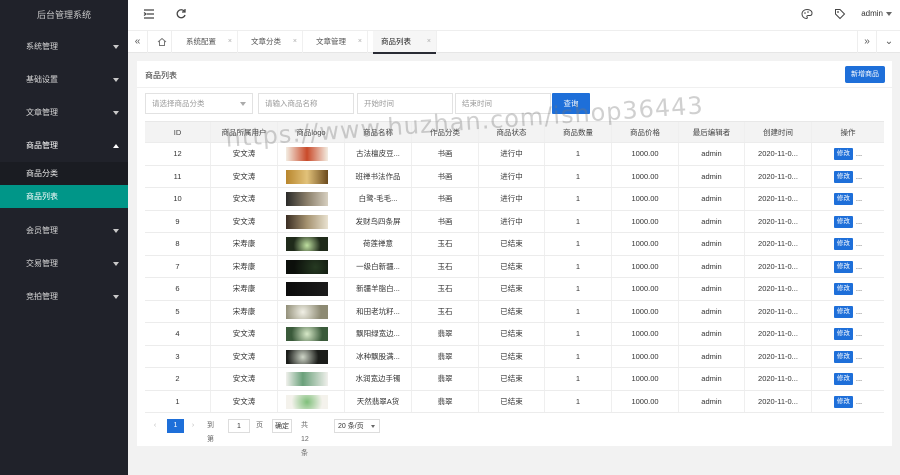 This screenshot has width=900, height=475. What do you see at coordinates (331, 41) in the screenshot?
I see `tab-label: 文章管理` at bounding box center [331, 41].